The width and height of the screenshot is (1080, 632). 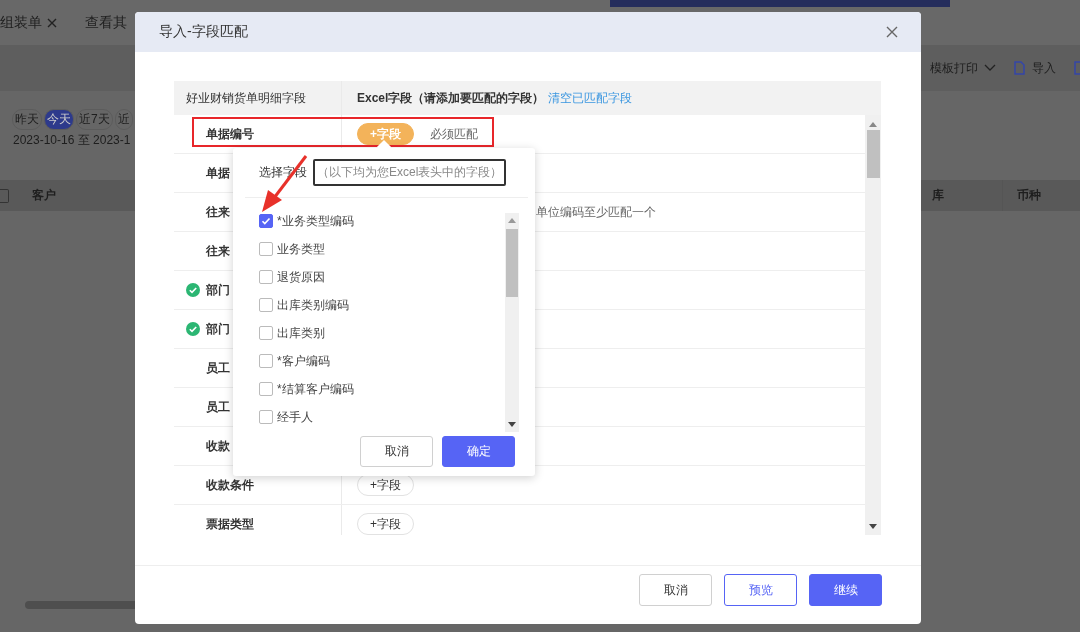 I want to click on column-header: 客户, so click(x=44, y=195).